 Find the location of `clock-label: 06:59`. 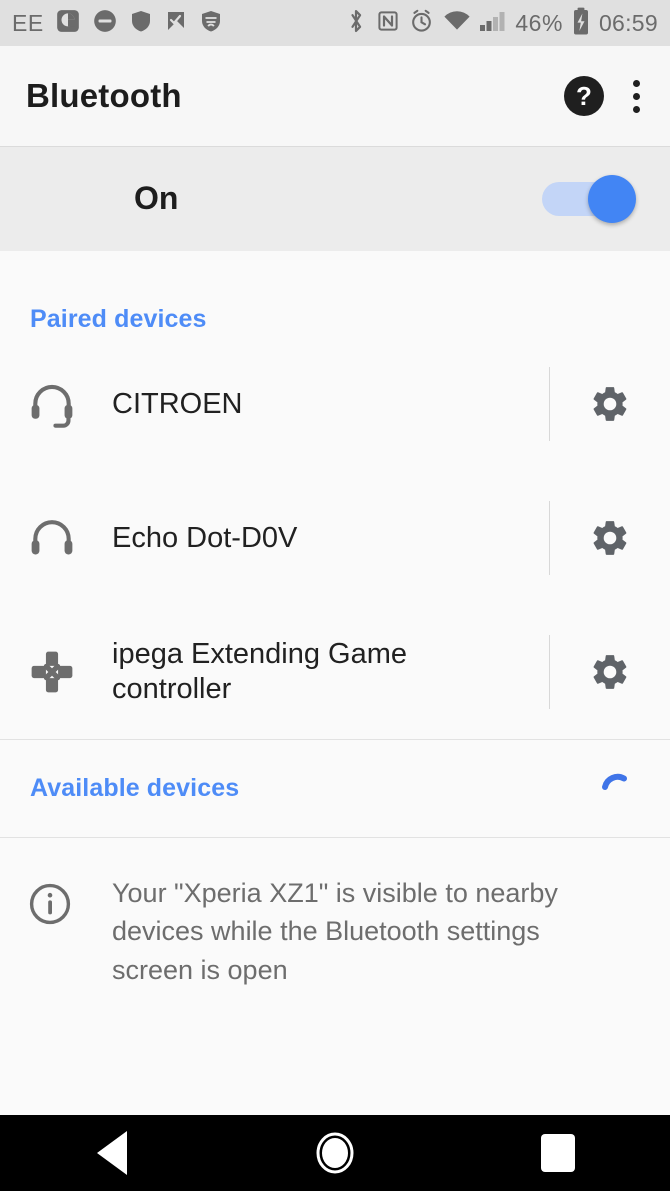

clock-label: 06:59 is located at coordinates (628, 22).